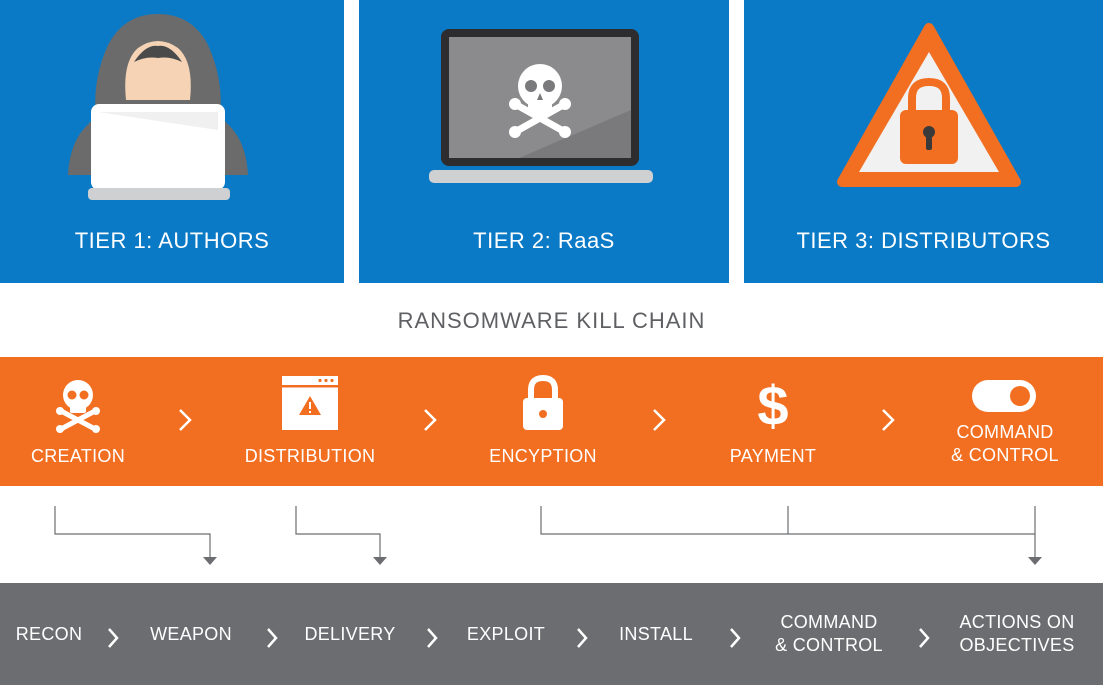  I want to click on step-label: DISTRIBUTION, so click(310, 456).